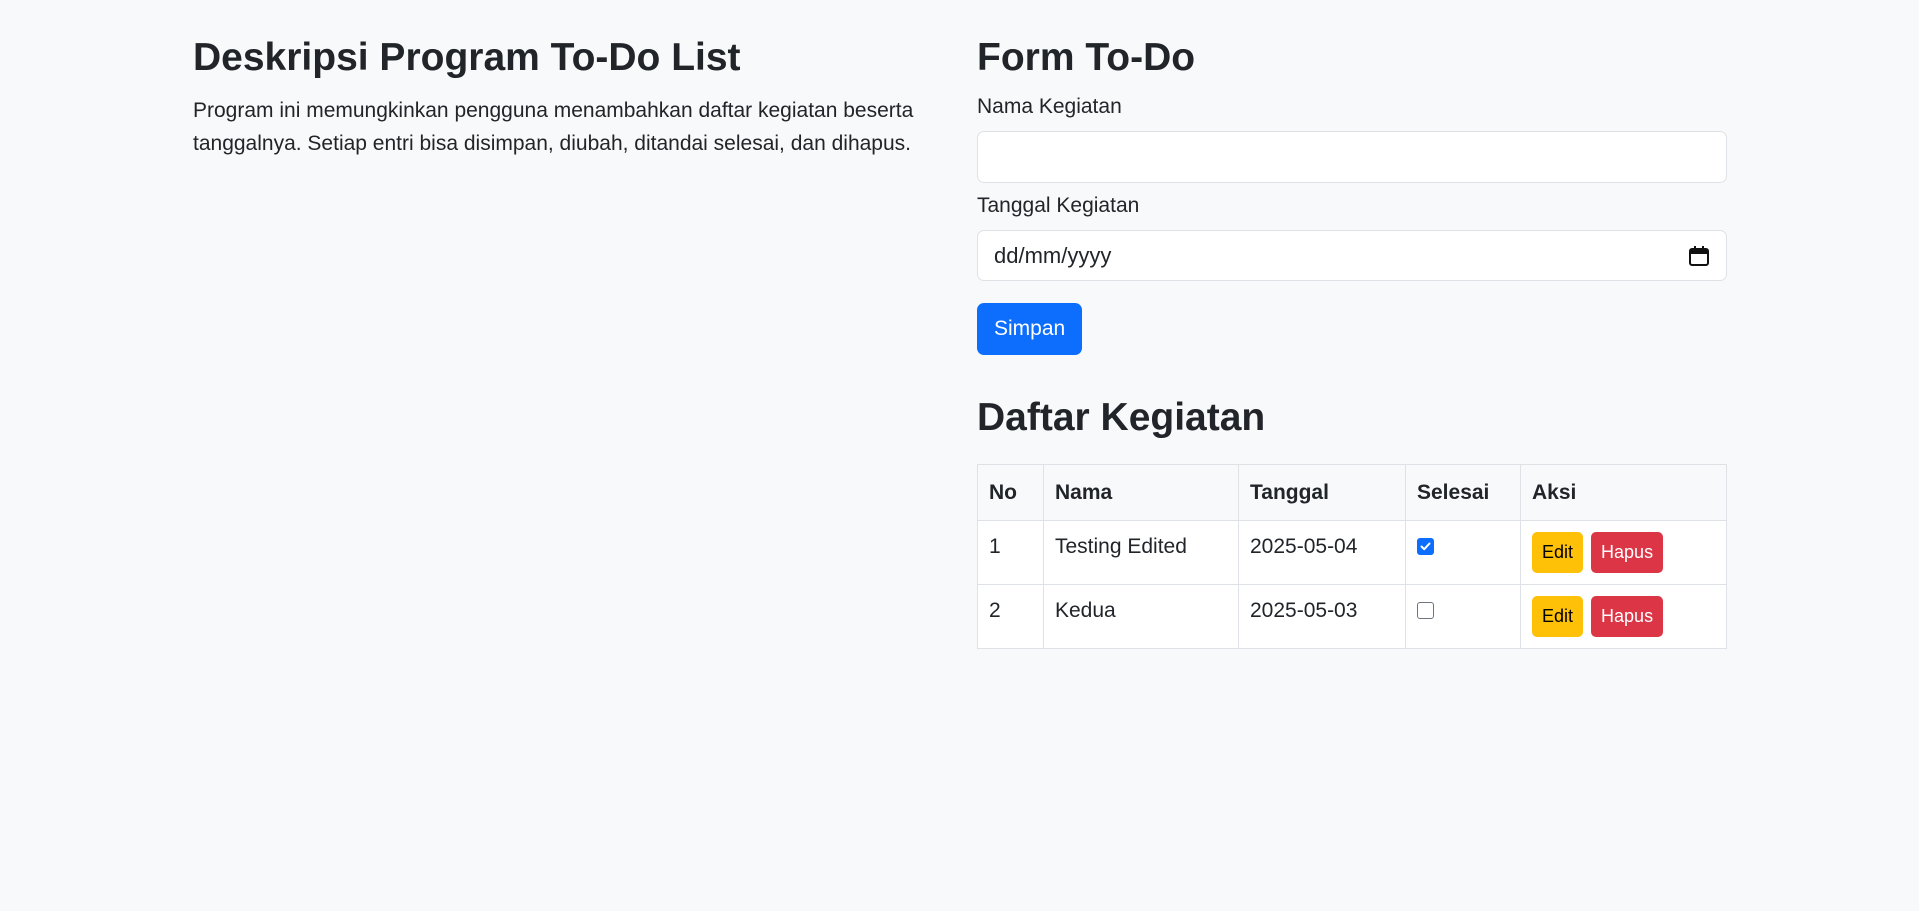 This screenshot has height=911, width=1919. I want to click on table-row: 1 Testing Edited 2025-05-04 Edit Hapus, so click(1352, 552).